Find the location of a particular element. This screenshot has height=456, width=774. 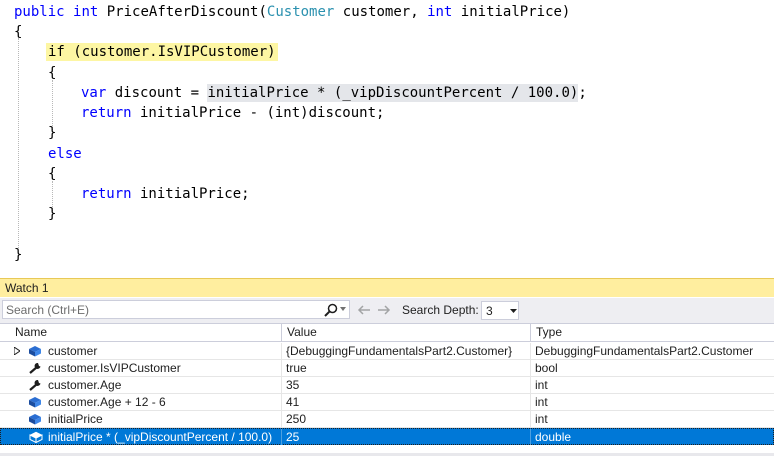

parameter-text: customer, is located at coordinates (381, 12).